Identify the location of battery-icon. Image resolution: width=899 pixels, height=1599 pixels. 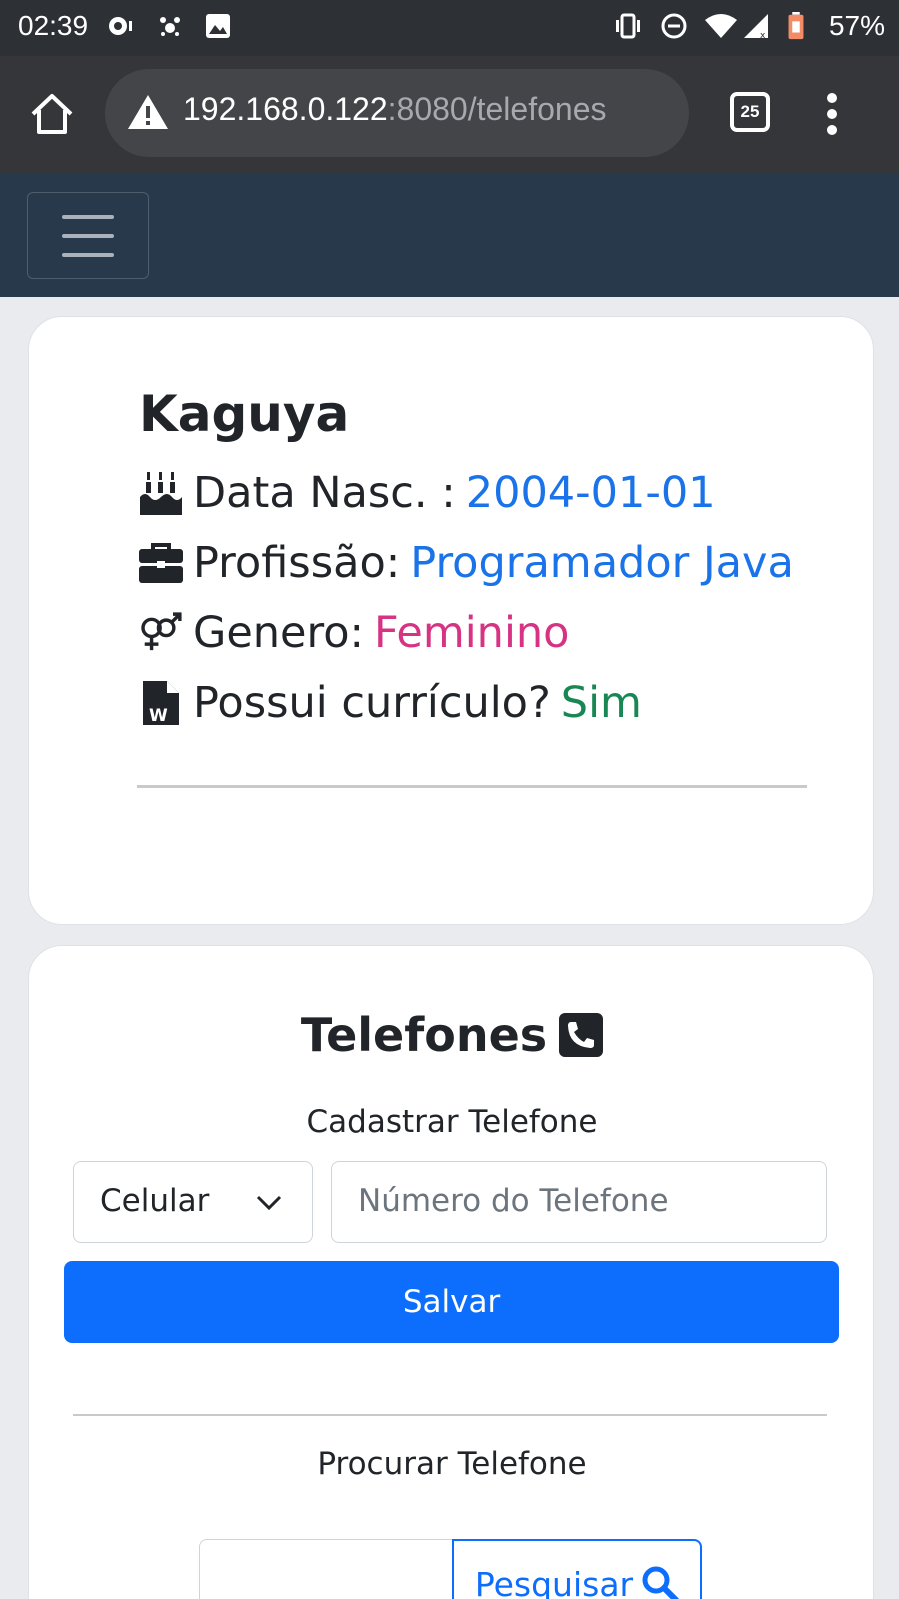
(796, 26).